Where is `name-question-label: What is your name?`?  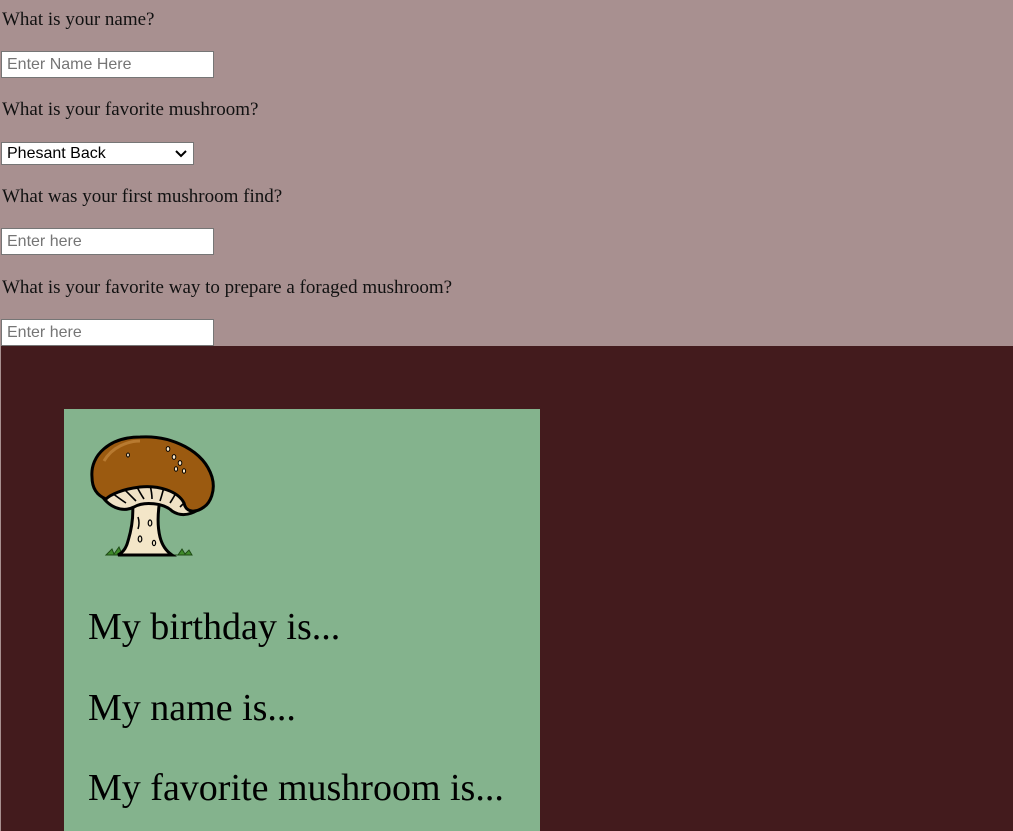
name-question-label: What is your name? is located at coordinates (78, 19).